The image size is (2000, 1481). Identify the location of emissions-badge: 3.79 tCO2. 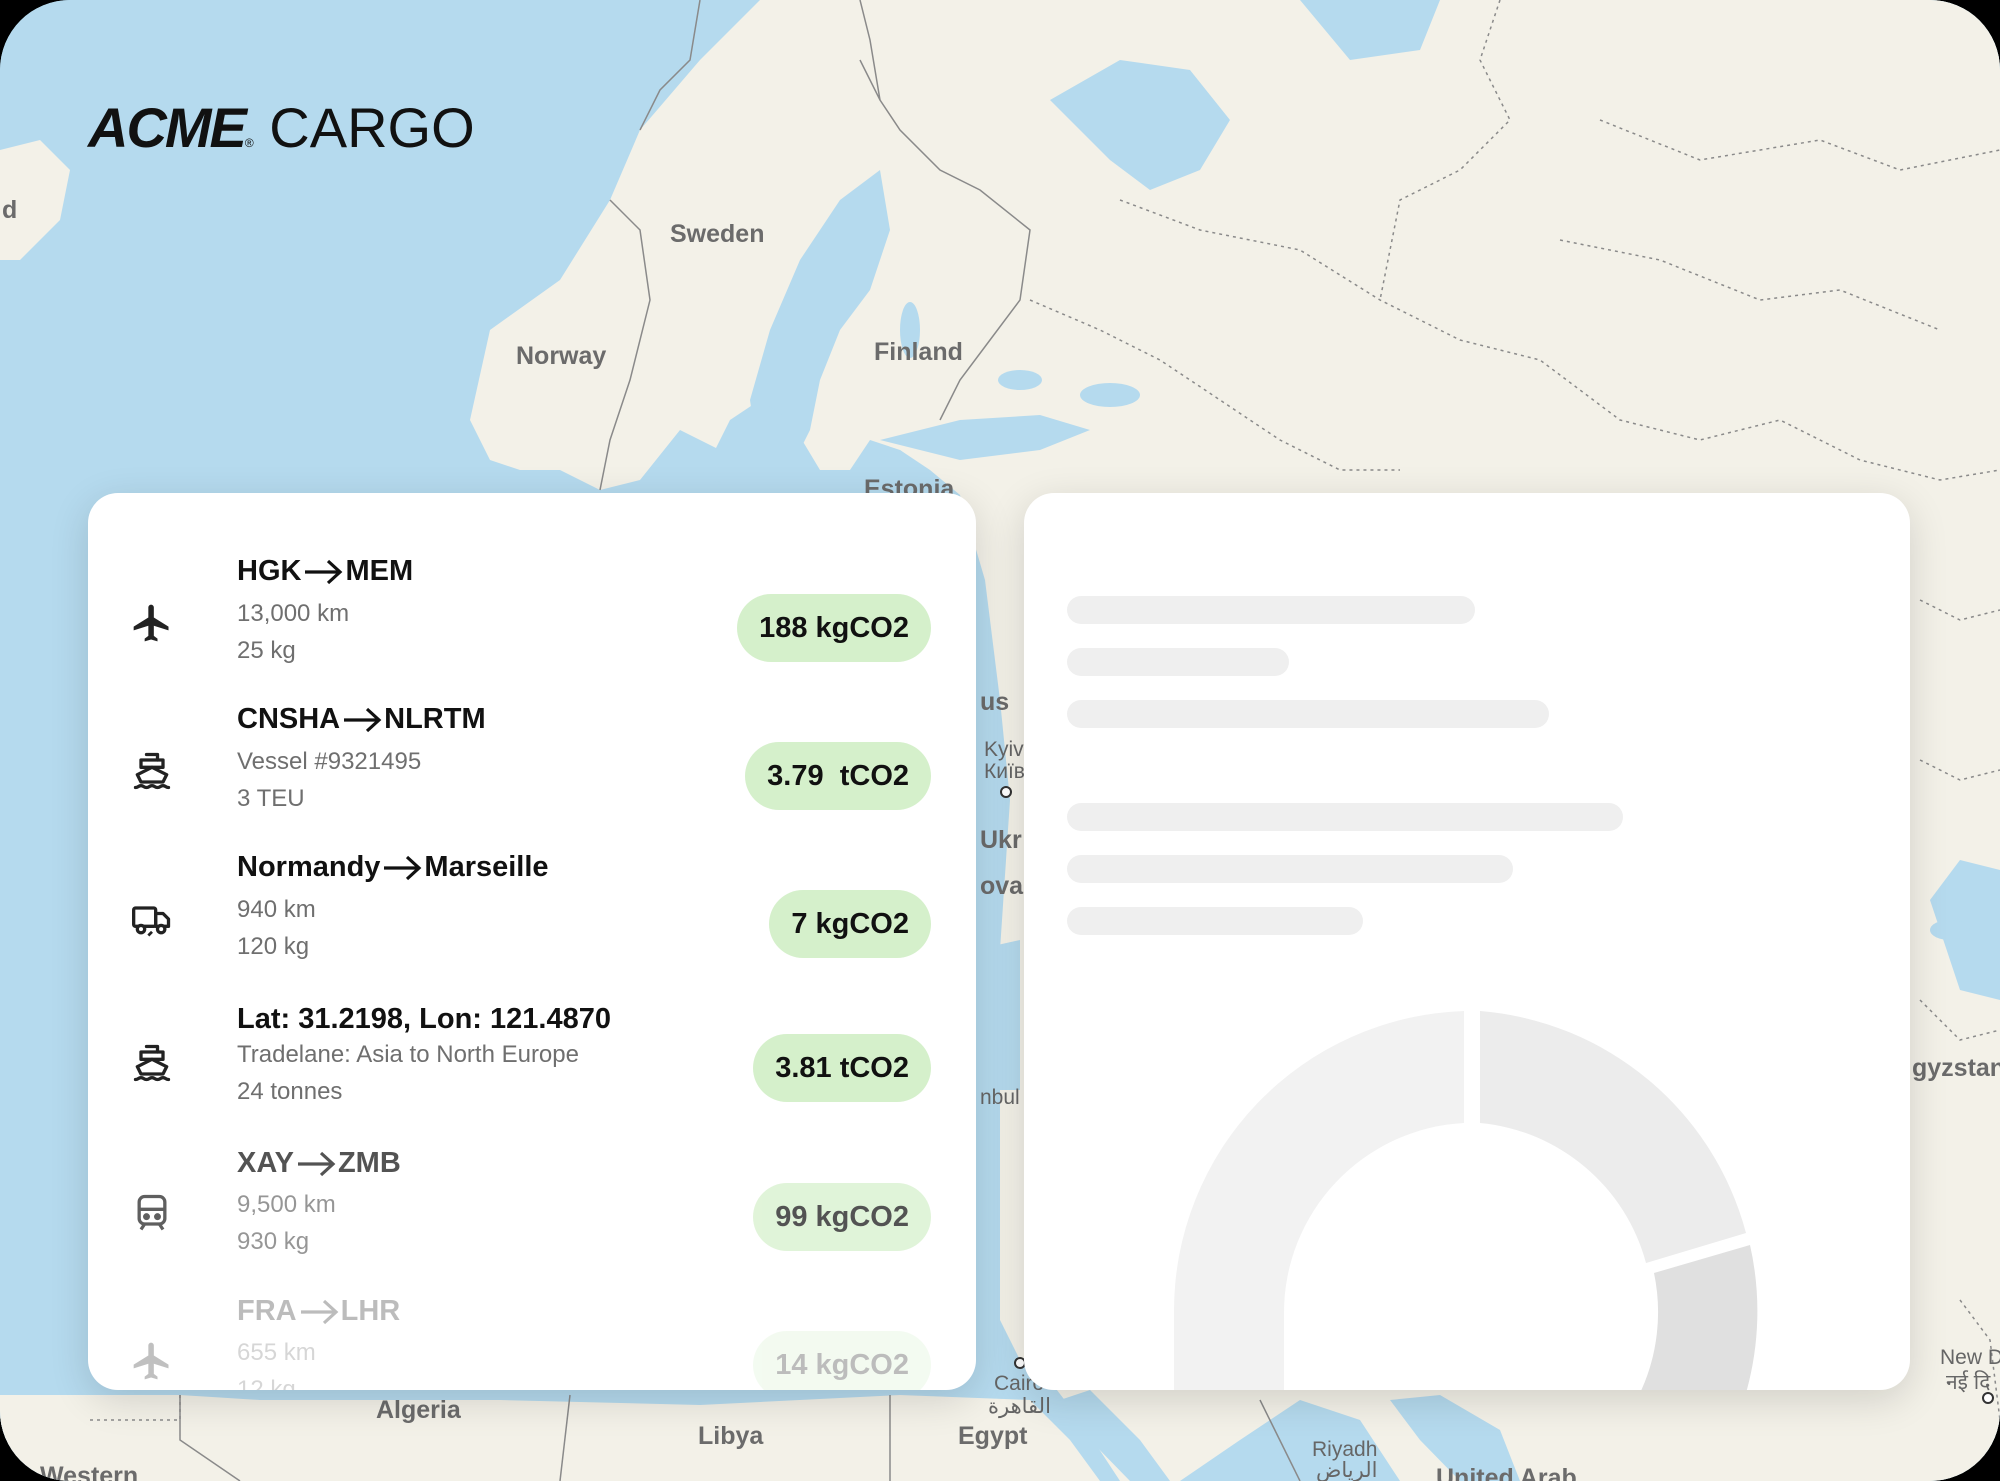
(838, 776).